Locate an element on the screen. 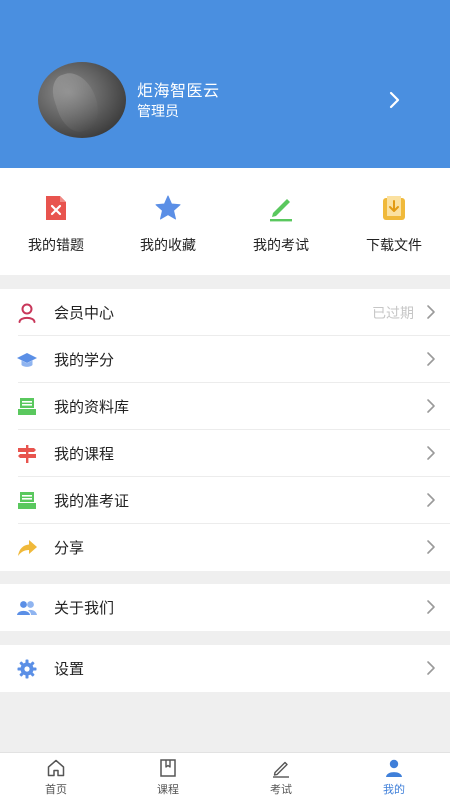 The height and width of the screenshot is (800, 450). user-role: 管理员 is located at coordinates (158, 112).